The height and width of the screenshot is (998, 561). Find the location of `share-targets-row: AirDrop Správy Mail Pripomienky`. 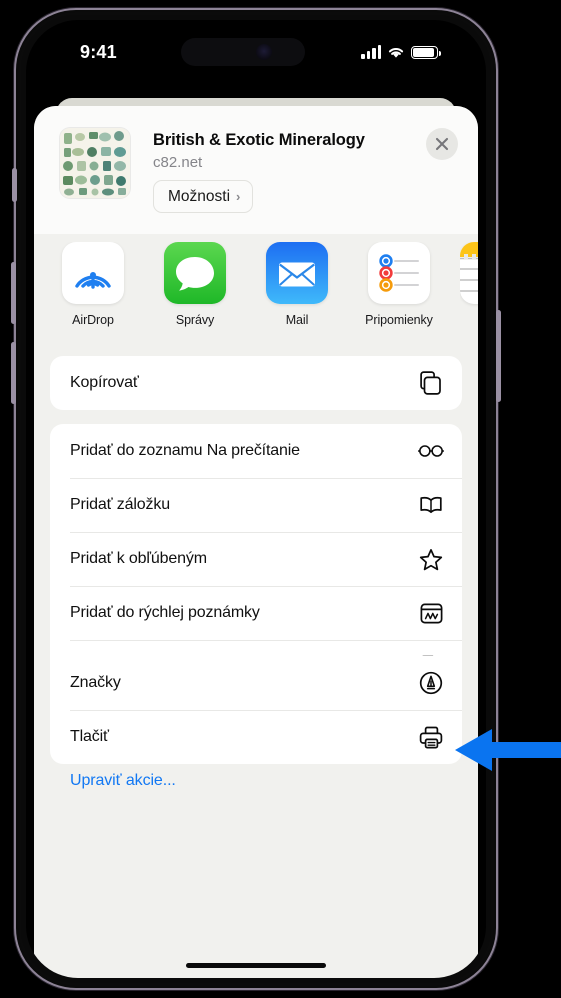

share-targets-row: AirDrop Správy Mail Pripomienky is located at coordinates (256, 295).